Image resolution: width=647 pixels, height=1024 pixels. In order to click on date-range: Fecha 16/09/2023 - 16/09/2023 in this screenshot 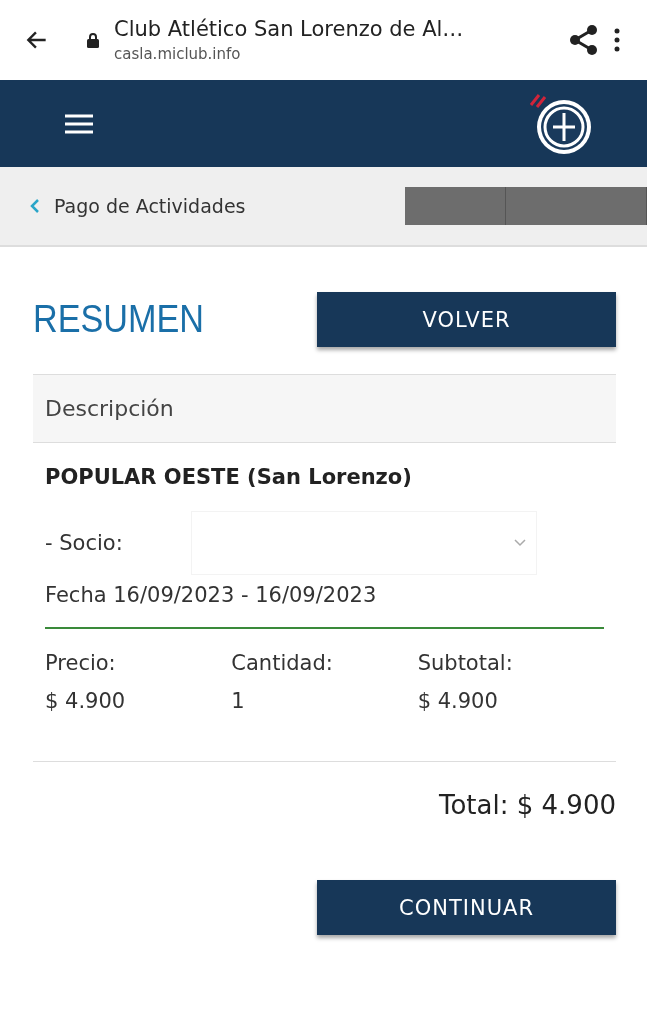, I will do `click(324, 606)`.